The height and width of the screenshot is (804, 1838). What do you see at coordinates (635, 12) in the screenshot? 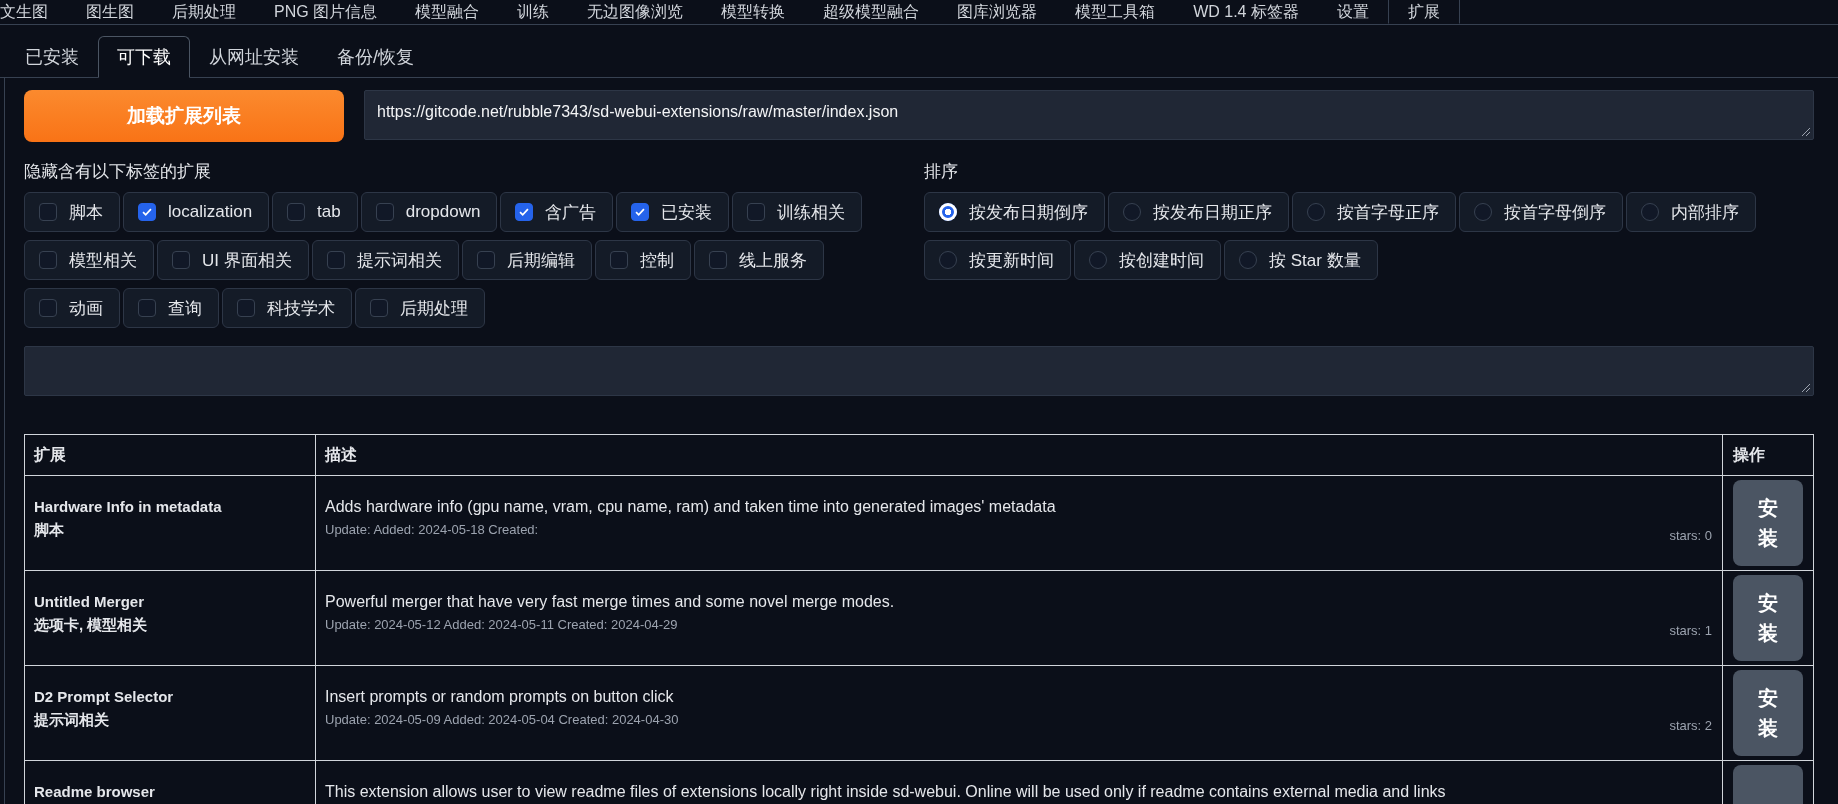
I see `tab: 无边图像浏览` at bounding box center [635, 12].